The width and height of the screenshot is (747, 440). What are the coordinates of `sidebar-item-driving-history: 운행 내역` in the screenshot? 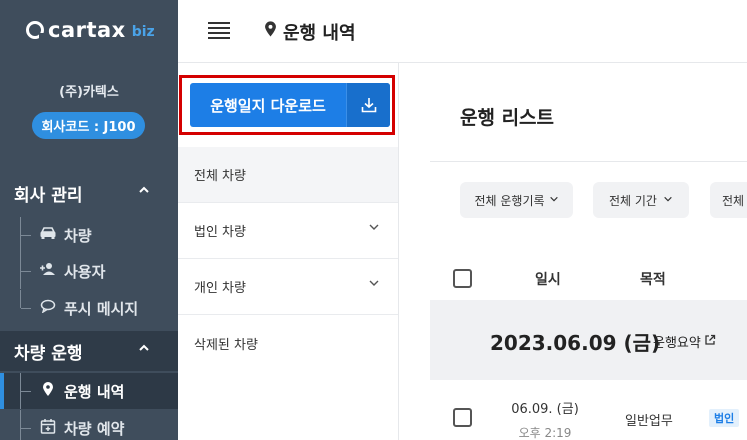 It's located at (89, 391).